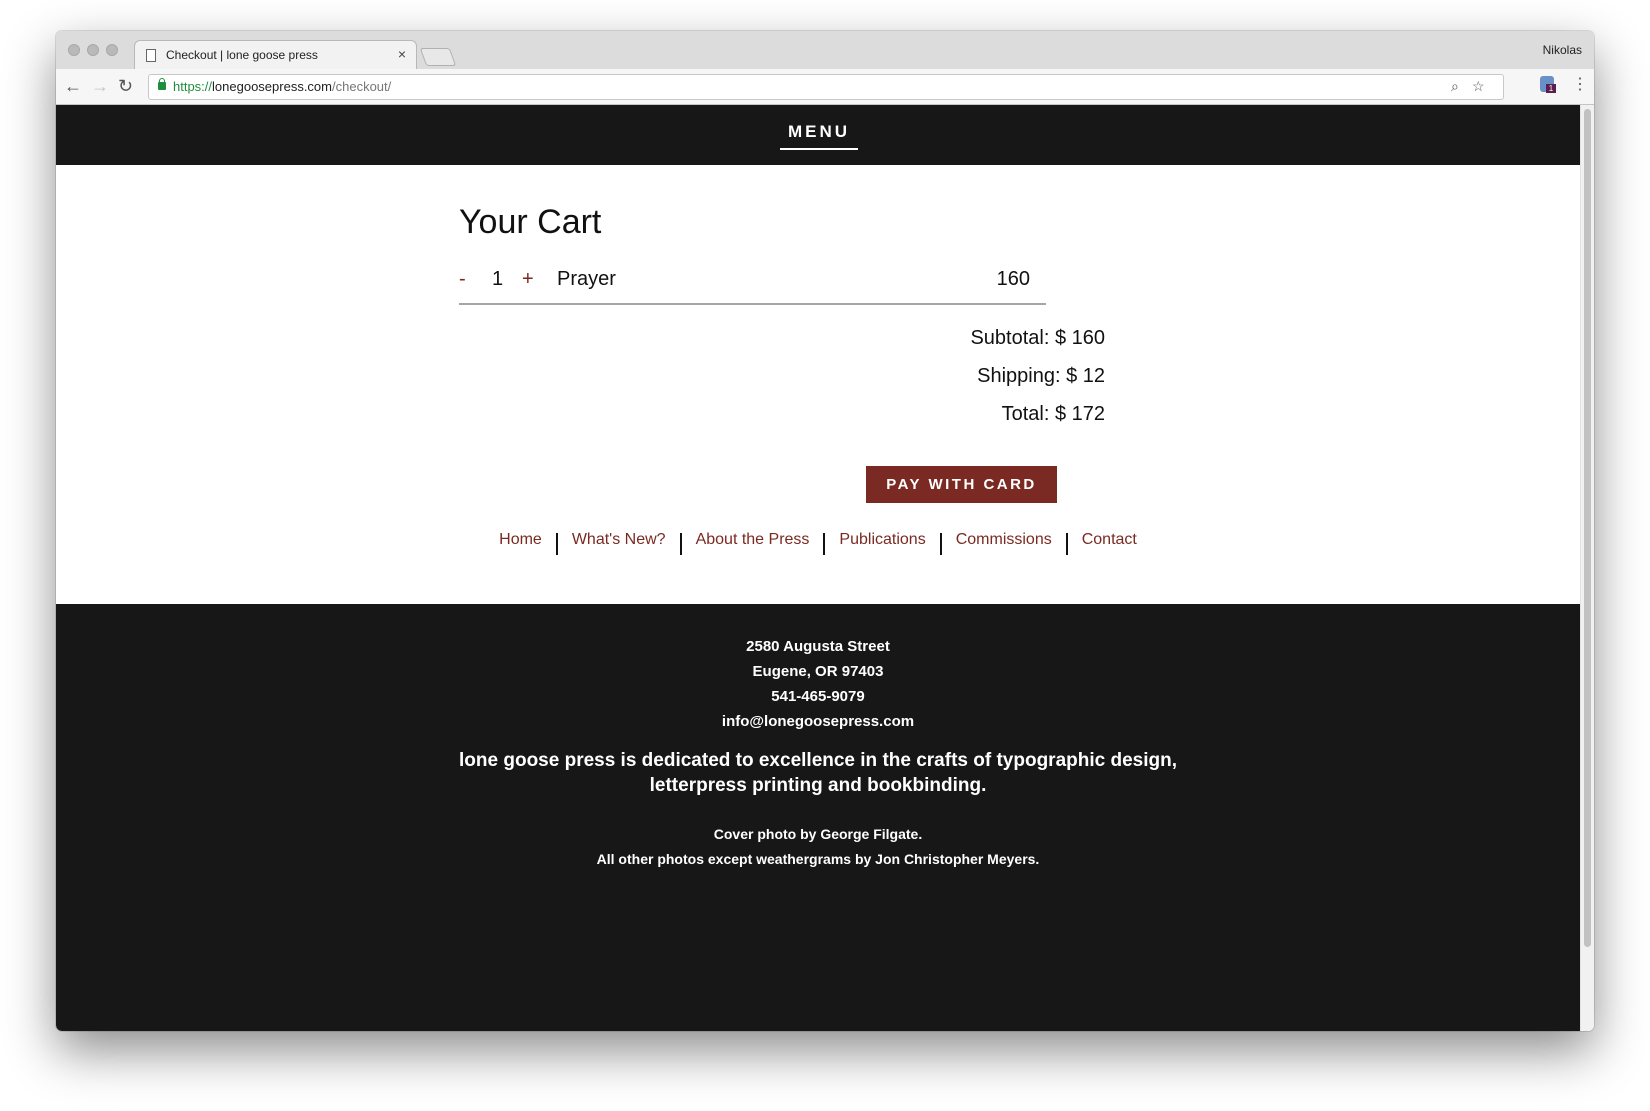 The width and height of the screenshot is (1650, 1111). I want to click on minimize-window-icon, so click(93, 50).